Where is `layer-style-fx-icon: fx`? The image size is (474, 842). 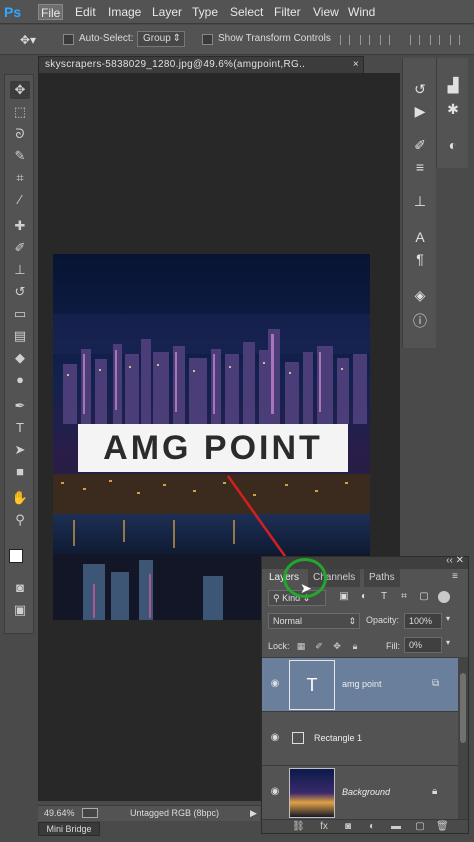 layer-style-fx-icon: fx is located at coordinates (324, 827).